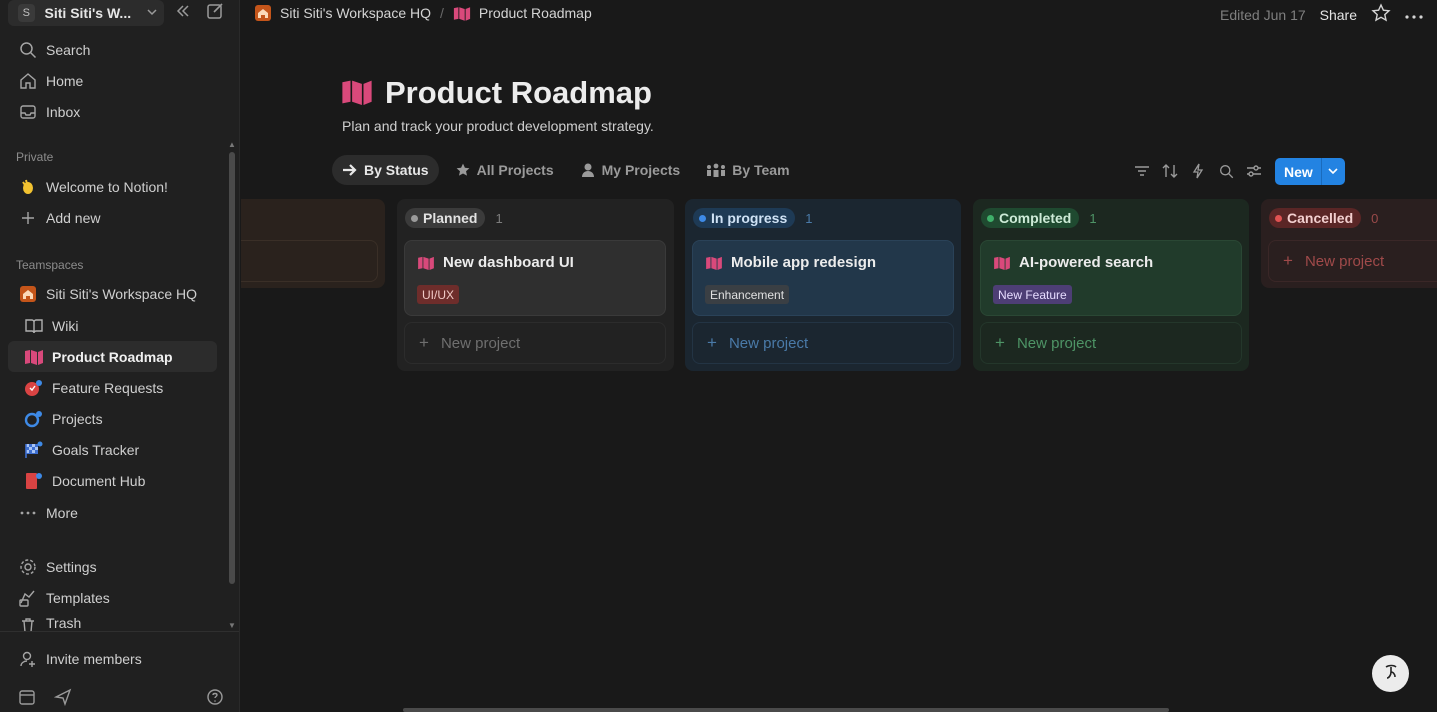 This screenshot has height=712, width=1437. I want to click on breadcrumb-workspace: Siti Siti's Workspace HQ, so click(342, 13).